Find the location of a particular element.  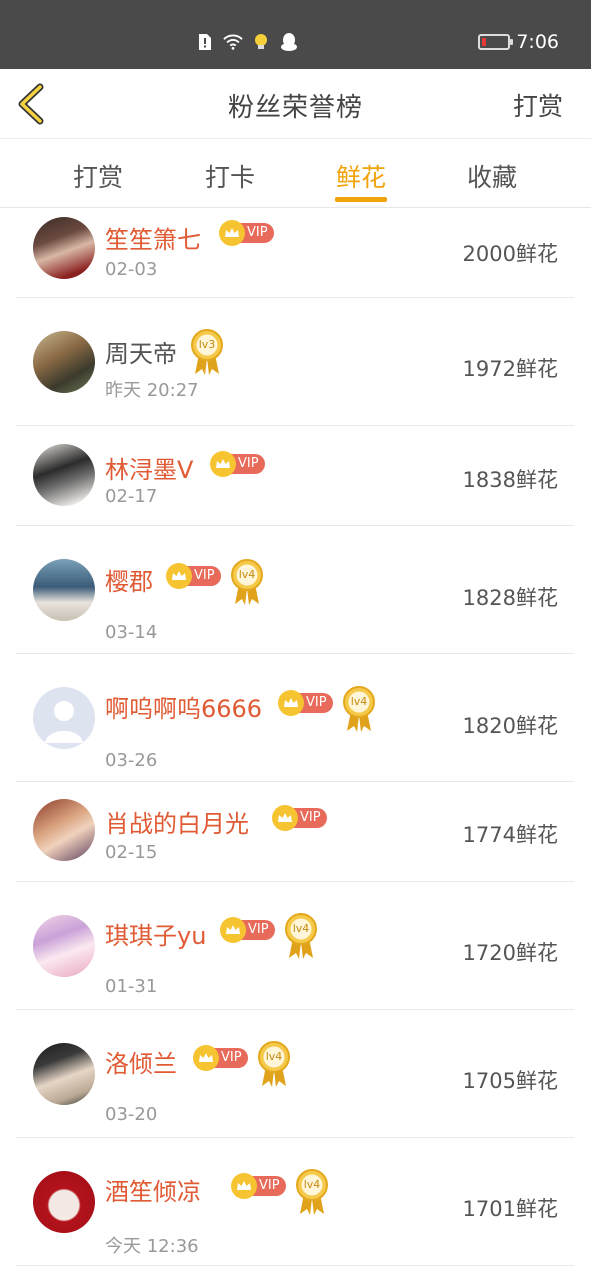

default-avatar is located at coordinates (64, 718).